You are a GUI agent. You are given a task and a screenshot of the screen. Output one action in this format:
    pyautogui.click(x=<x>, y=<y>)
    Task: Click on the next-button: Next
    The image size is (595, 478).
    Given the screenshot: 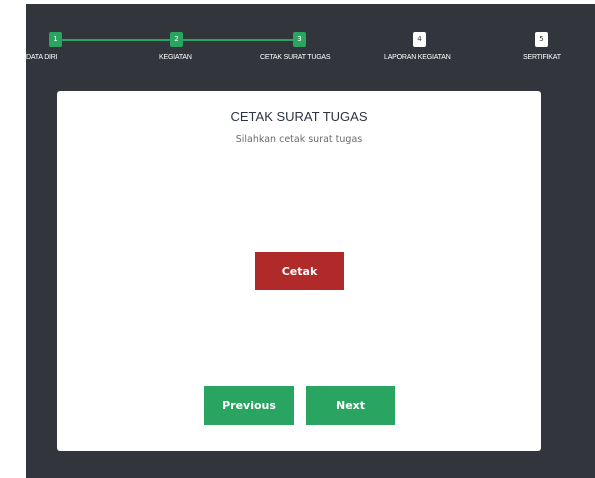 What is the action you would take?
    pyautogui.click(x=350, y=405)
    